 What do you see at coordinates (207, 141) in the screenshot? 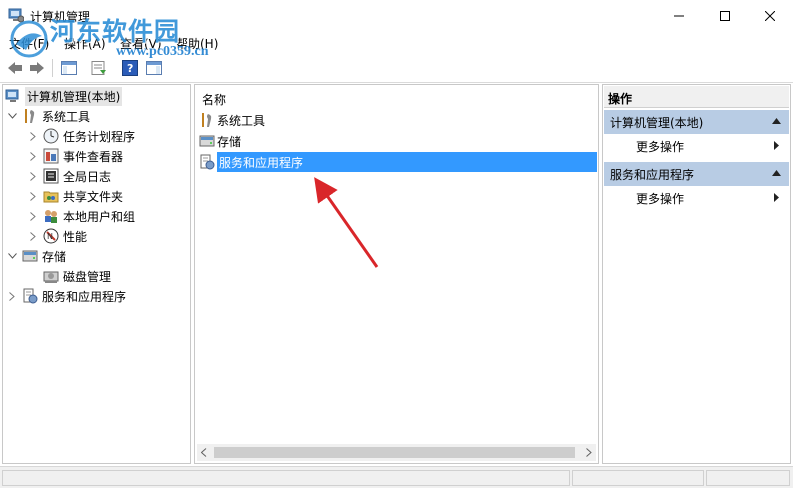
I see `storage-icon` at bounding box center [207, 141].